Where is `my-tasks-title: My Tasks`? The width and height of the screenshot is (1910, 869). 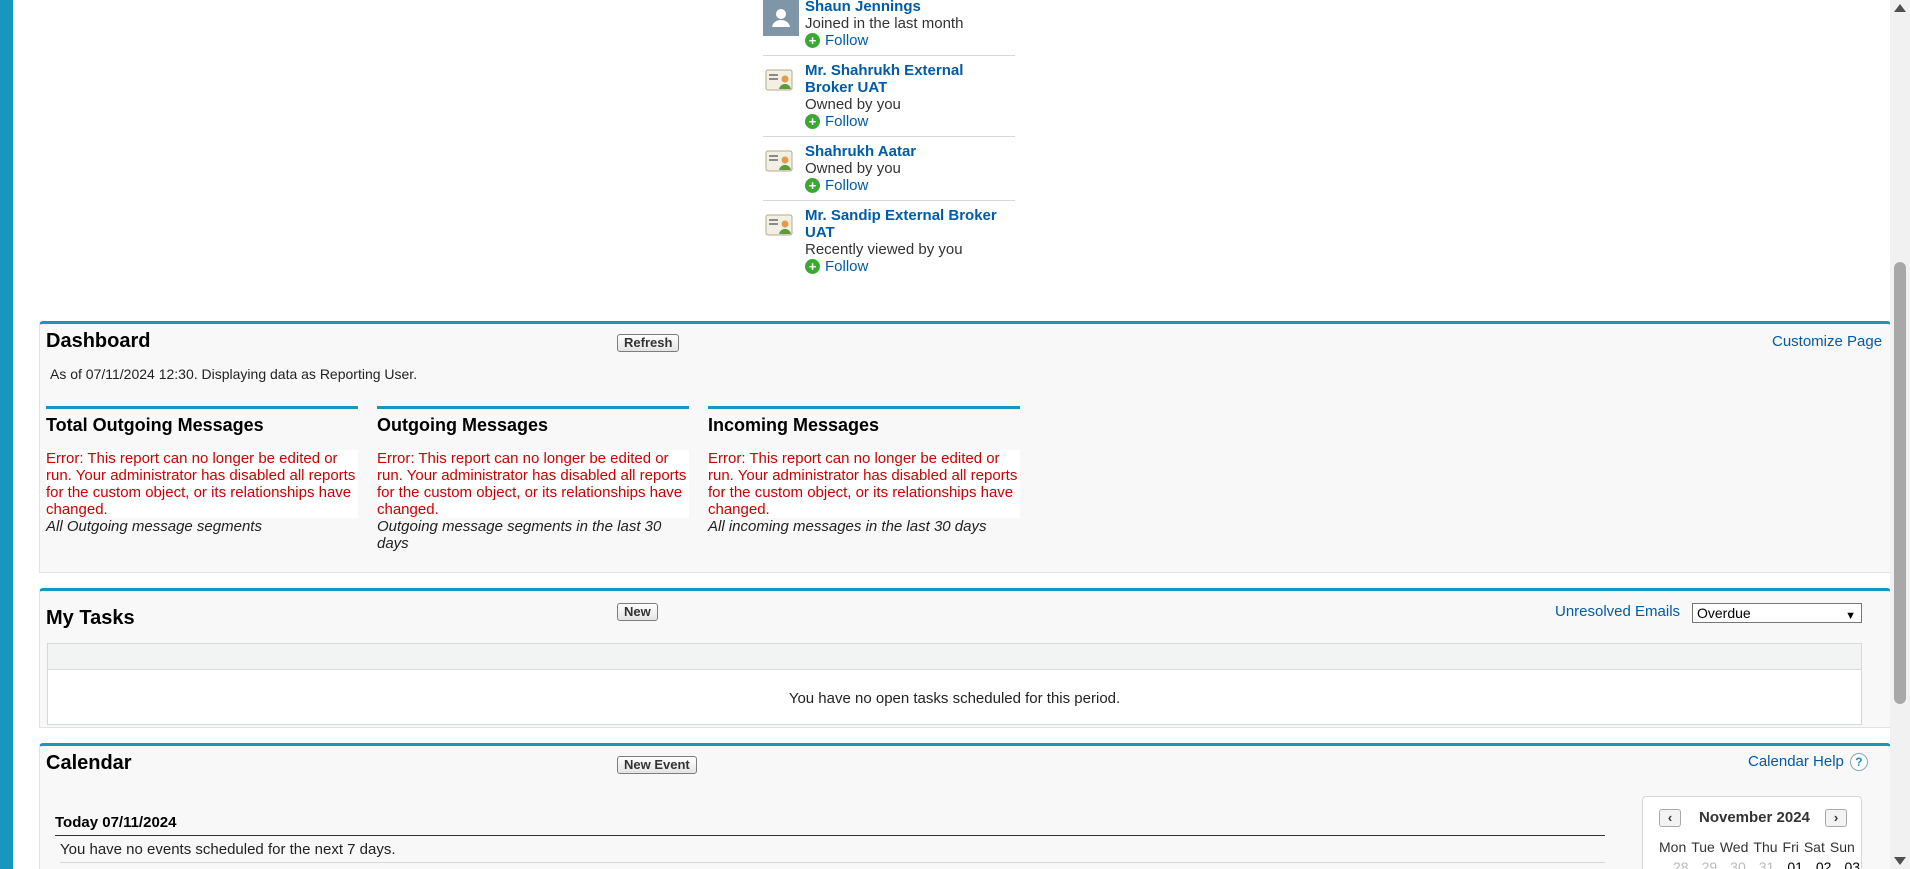
my-tasks-title: My Tasks is located at coordinates (90, 618).